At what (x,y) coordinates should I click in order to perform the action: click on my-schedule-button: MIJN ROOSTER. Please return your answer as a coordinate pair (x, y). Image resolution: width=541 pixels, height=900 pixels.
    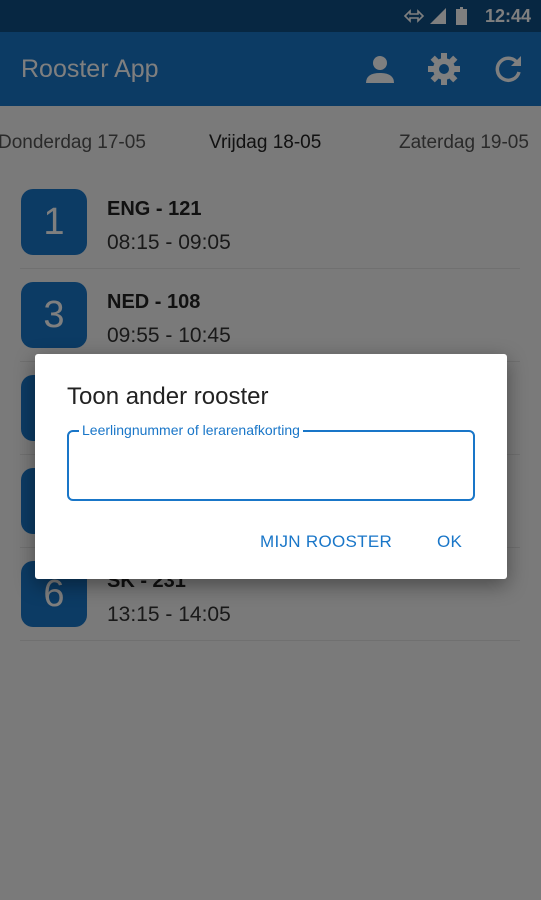
    Looking at the image, I should click on (326, 542).